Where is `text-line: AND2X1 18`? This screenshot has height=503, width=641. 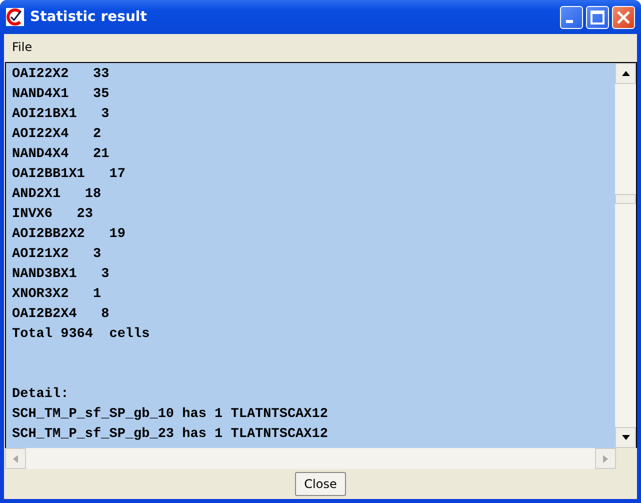
text-line: AND2X1 18 is located at coordinates (57, 195).